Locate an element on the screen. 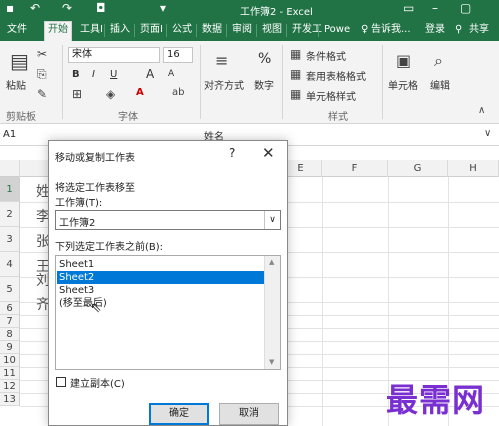  edit-button: 编辑 is located at coordinates (440, 84).